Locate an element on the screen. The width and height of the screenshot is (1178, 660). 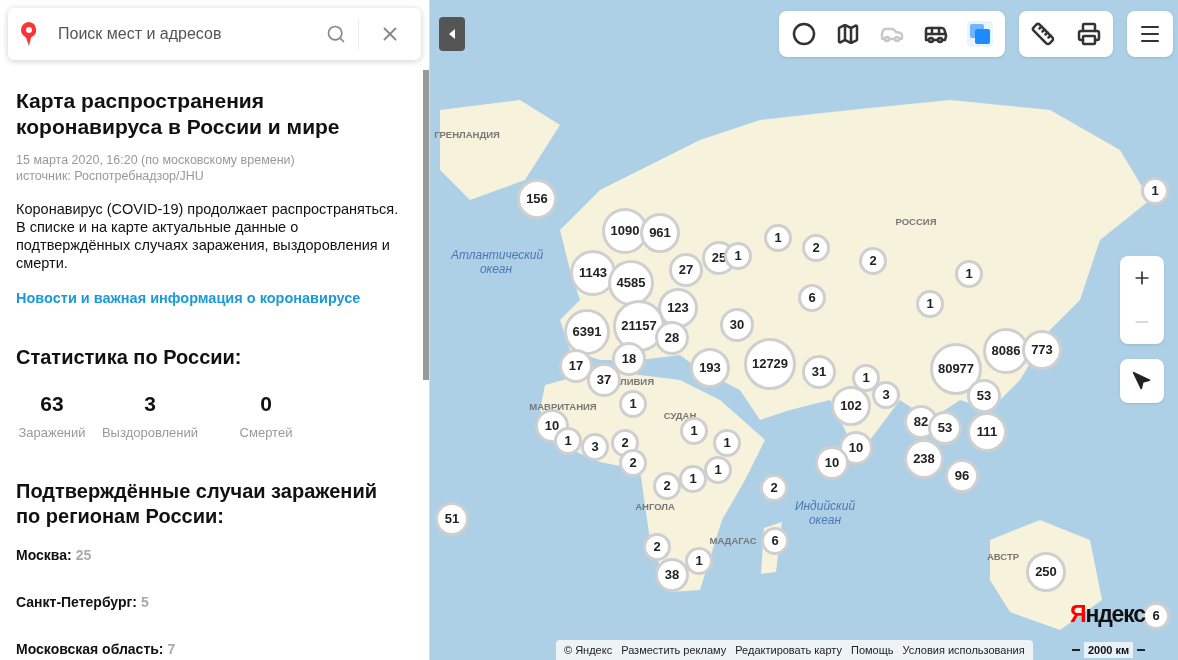
region-count: 7 is located at coordinates (171, 649).